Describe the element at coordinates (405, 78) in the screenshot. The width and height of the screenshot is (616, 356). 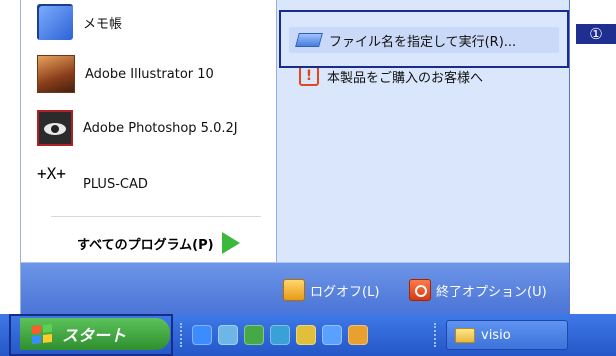
I see `purchase-label: 本製品をご購入のお客様へ` at that location.